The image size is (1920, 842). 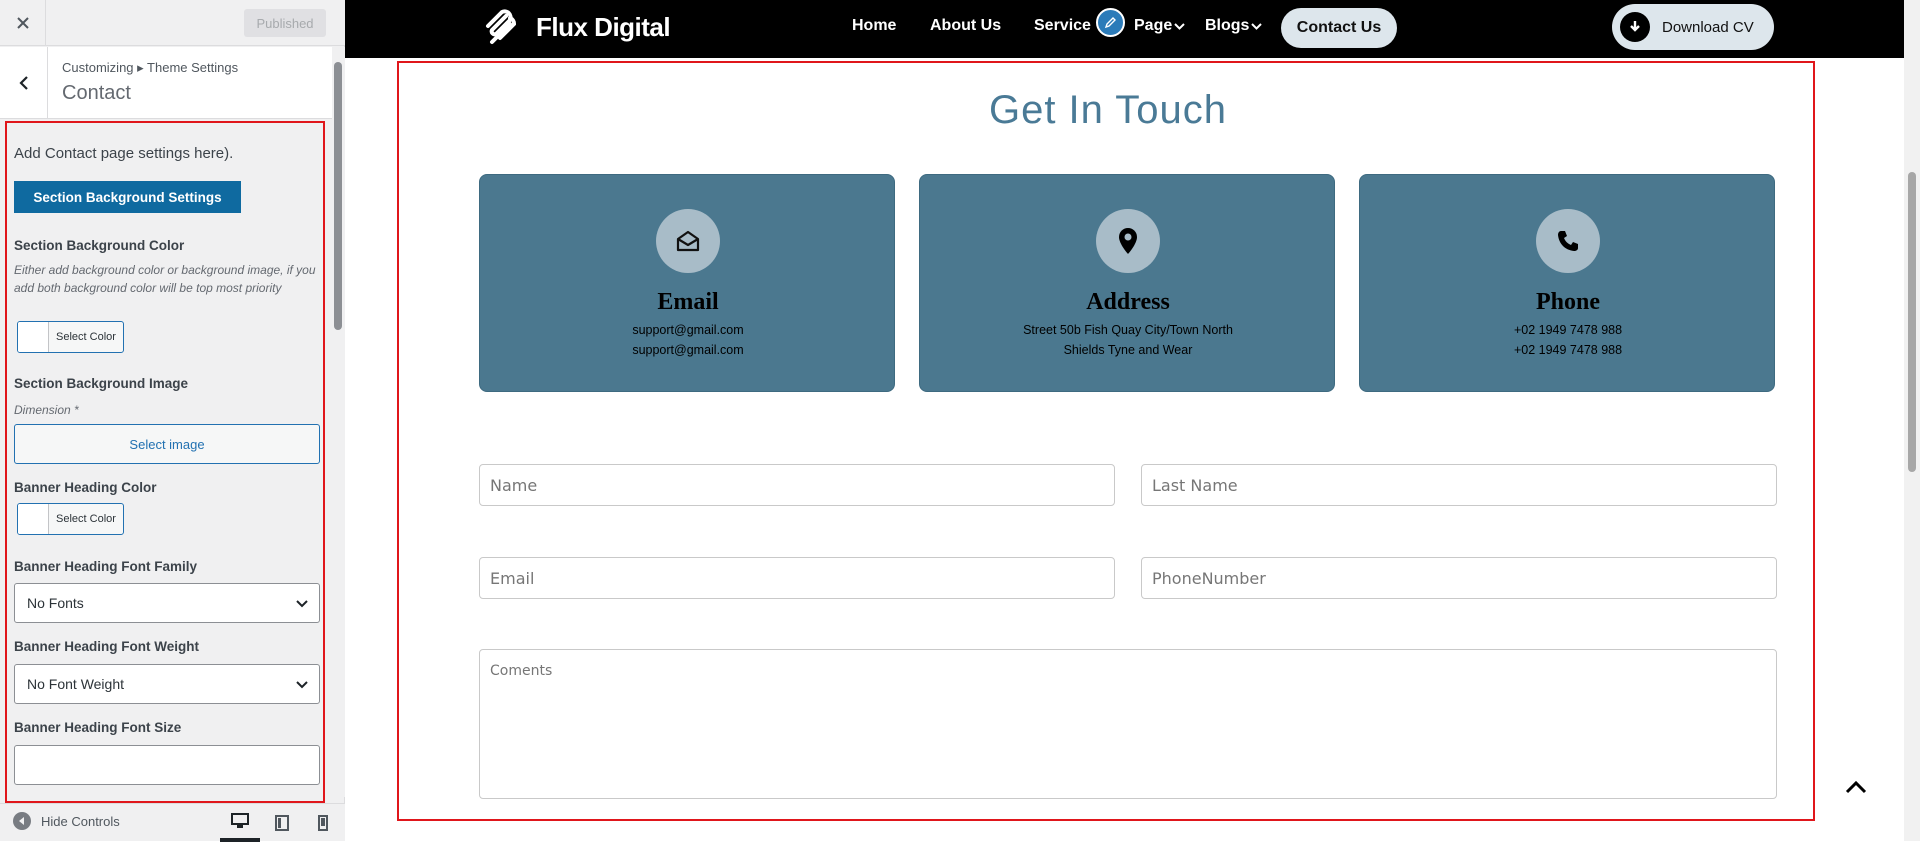 I want to click on site-logo: Flux Digital, so click(x=574, y=27).